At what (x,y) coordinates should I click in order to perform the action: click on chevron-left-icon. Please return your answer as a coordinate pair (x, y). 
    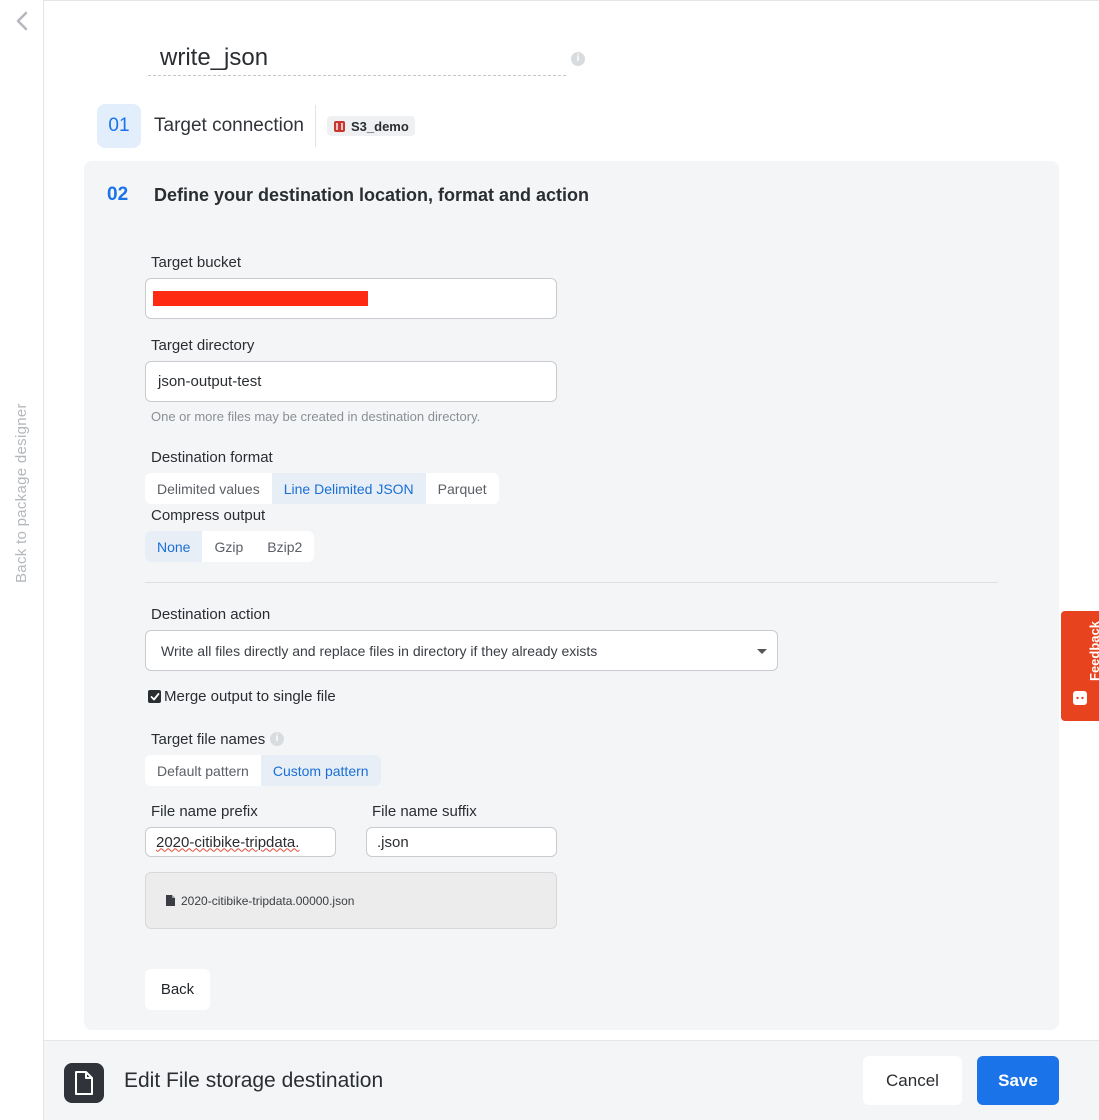
    Looking at the image, I should click on (22, 21).